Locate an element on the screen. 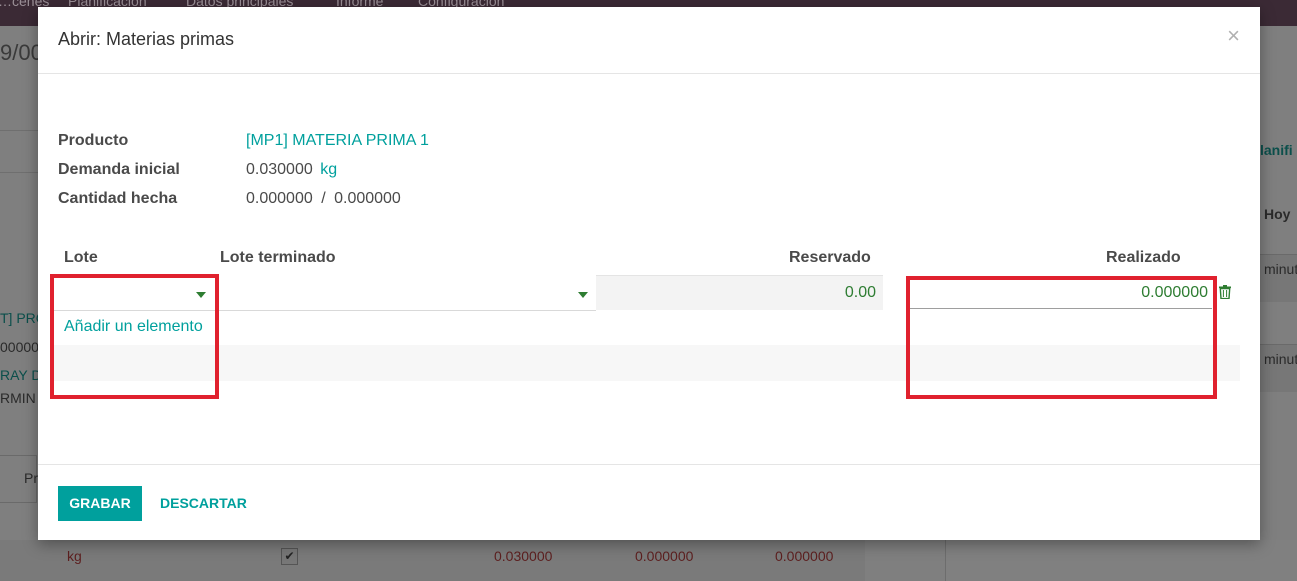 The width and height of the screenshot is (1297, 581). uom-link: kg is located at coordinates (328, 169).